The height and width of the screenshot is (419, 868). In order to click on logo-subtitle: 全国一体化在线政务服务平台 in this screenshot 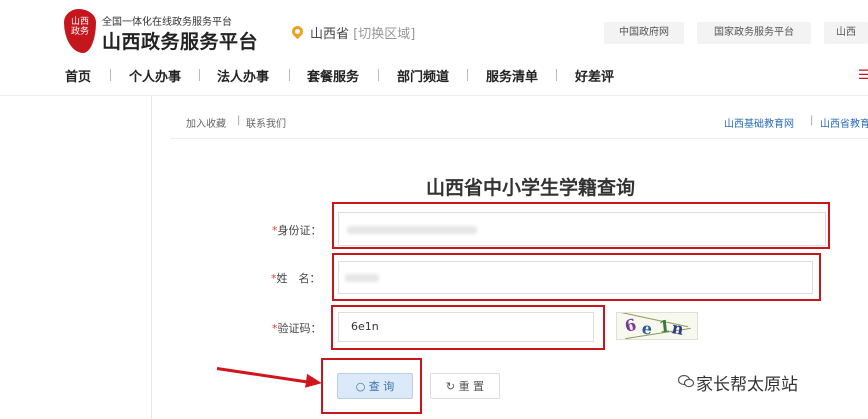, I will do `click(167, 22)`.